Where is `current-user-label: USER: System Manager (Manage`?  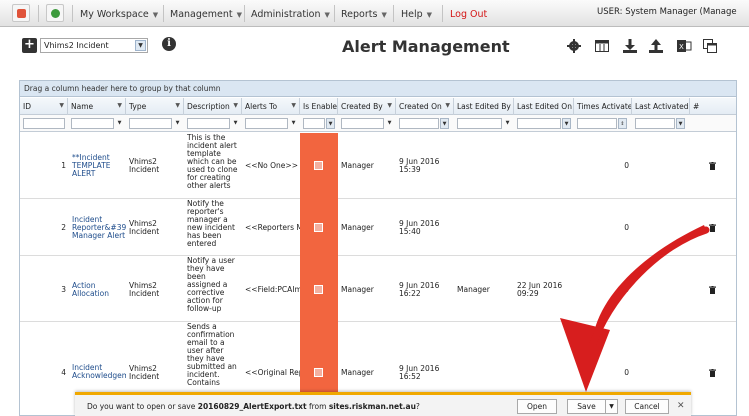 current-user-label: USER: System Manager (Manage is located at coordinates (667, 12).